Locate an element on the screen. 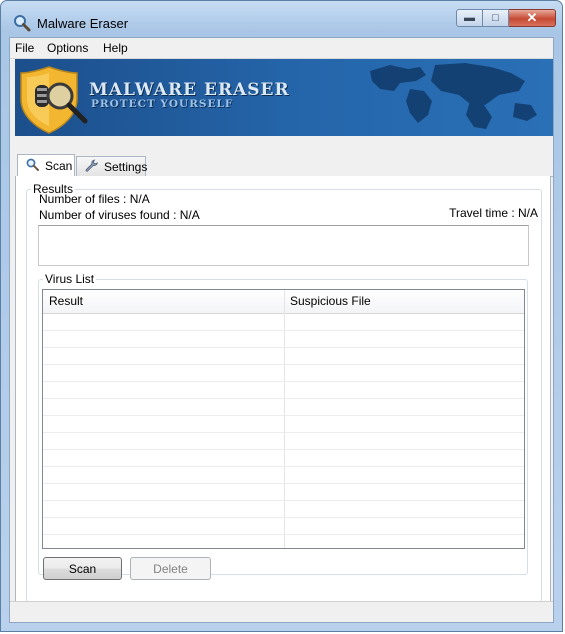 The height and width of the screenshot is (634, 565). tab-scan-label: Scan is located at coordinates (59, 165).